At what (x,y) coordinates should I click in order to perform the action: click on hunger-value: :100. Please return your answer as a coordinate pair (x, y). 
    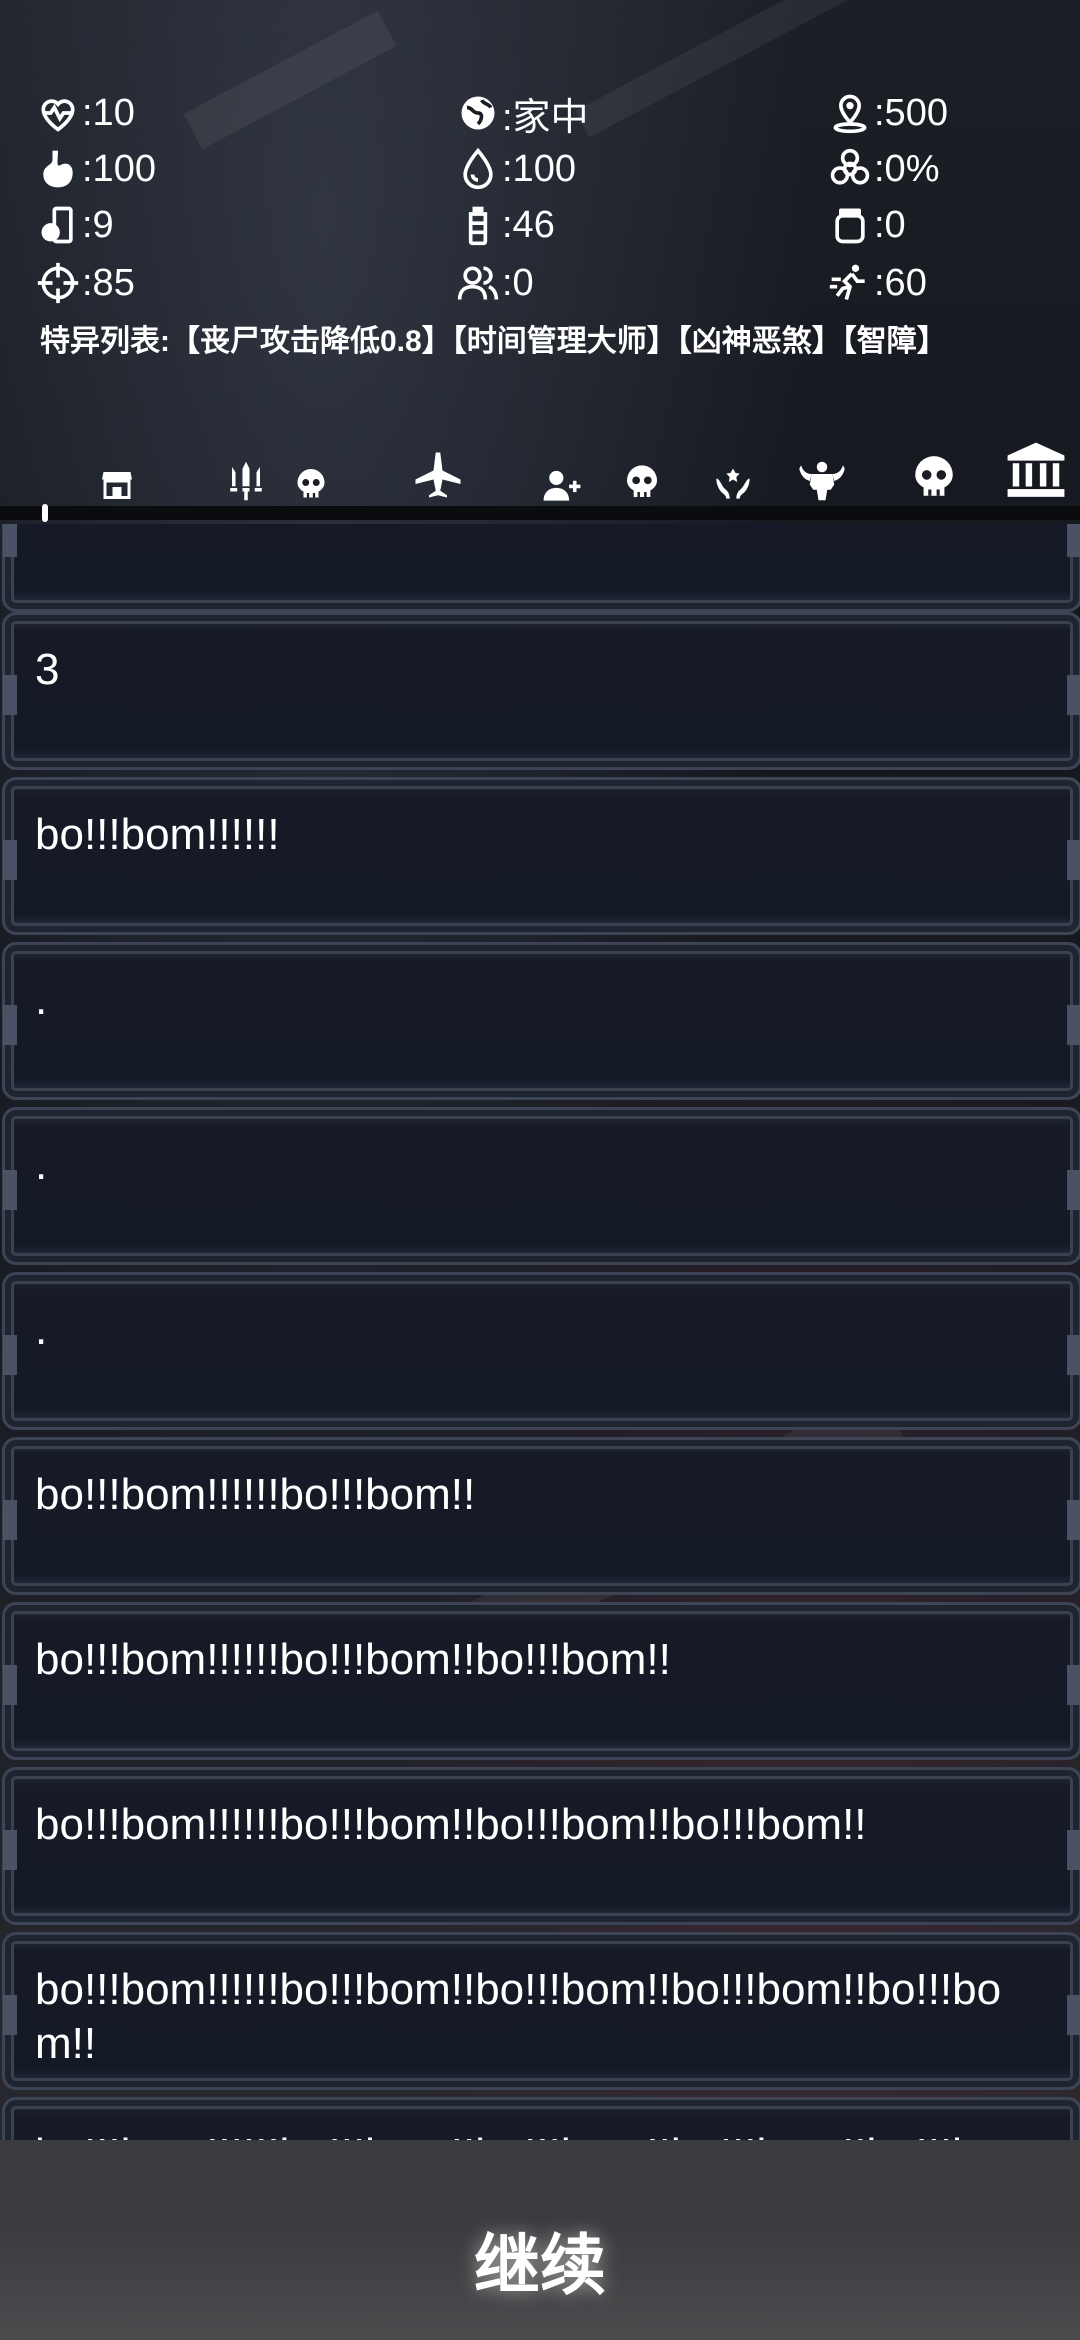
    Looking at the image, I should click on (119, 168).